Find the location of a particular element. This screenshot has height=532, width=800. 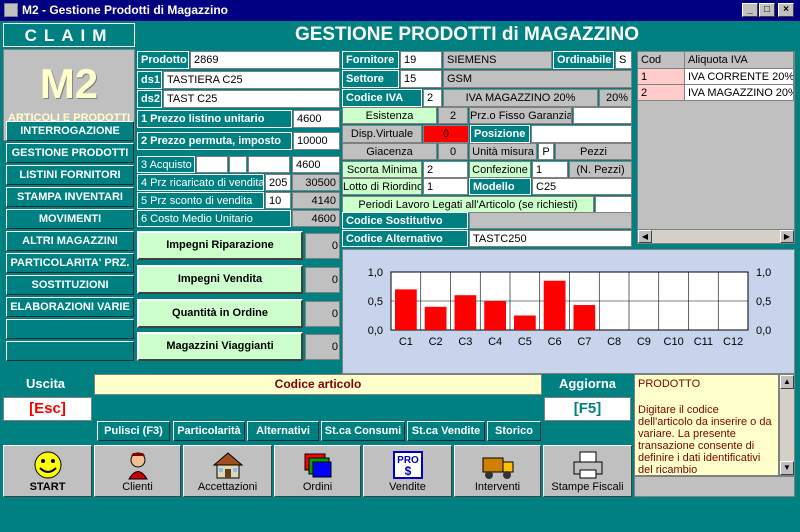

acquisto-field-c is located at coordinates (269, 164).